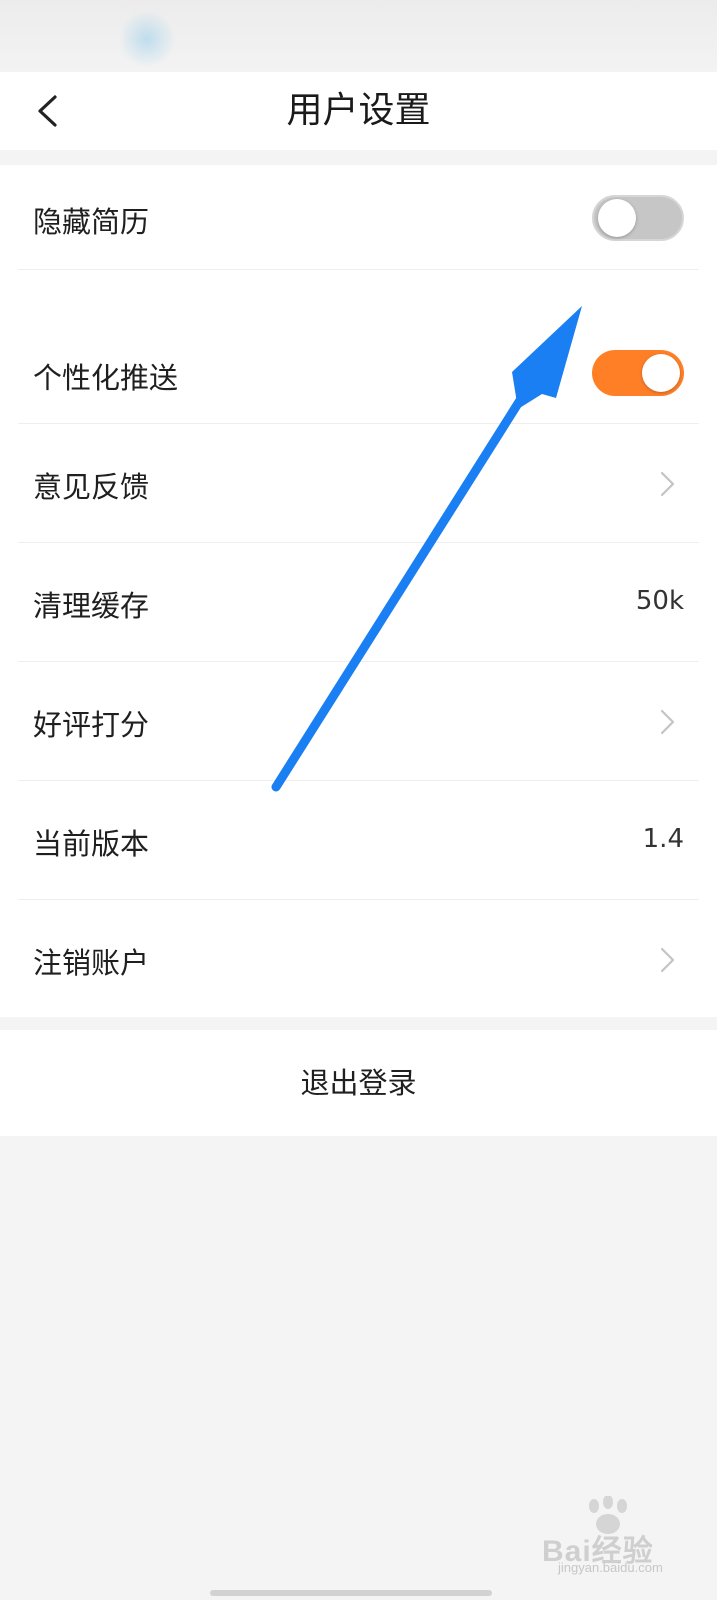  What do you see at coordinates (663, 839) in the screenshot?
I see `version-value: 1.4` at bounding box center [663, 839].